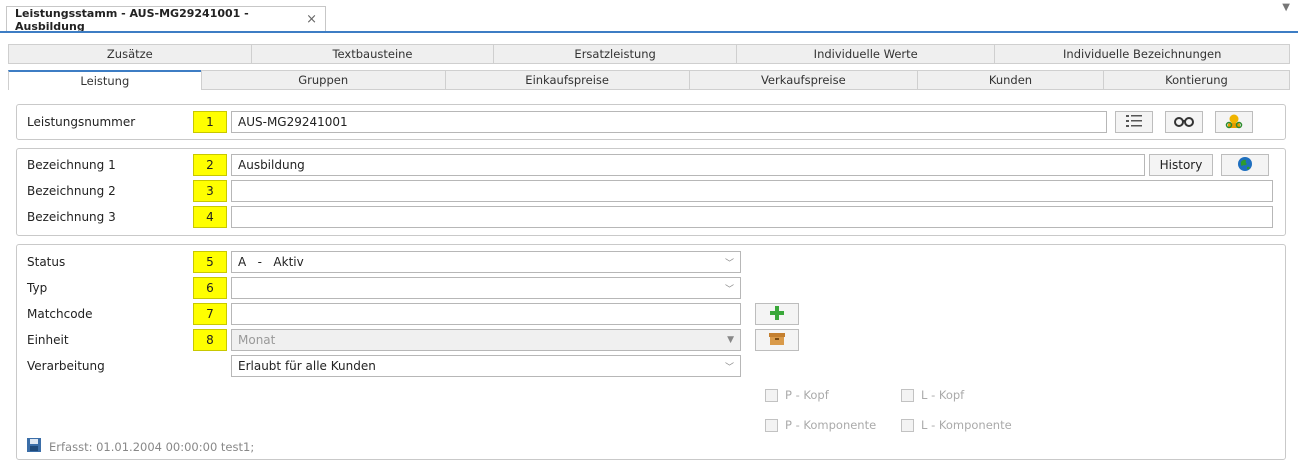 This screenshot has height=468, width=1298. What do you see at coordinates (311, 19) in the screenshot?
I see `close-icon: ×` at bounding box center [311, 19].